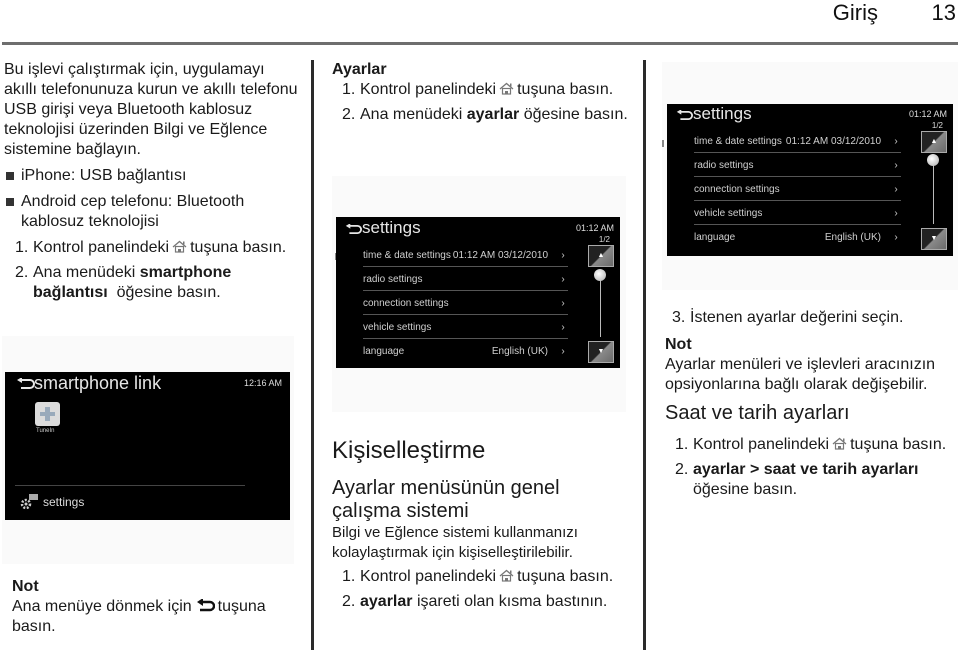  What do you see at coordinates (480, 23) in the screenshot?
I see `page-header: Giriş 13` at bounding box center [480, 23].